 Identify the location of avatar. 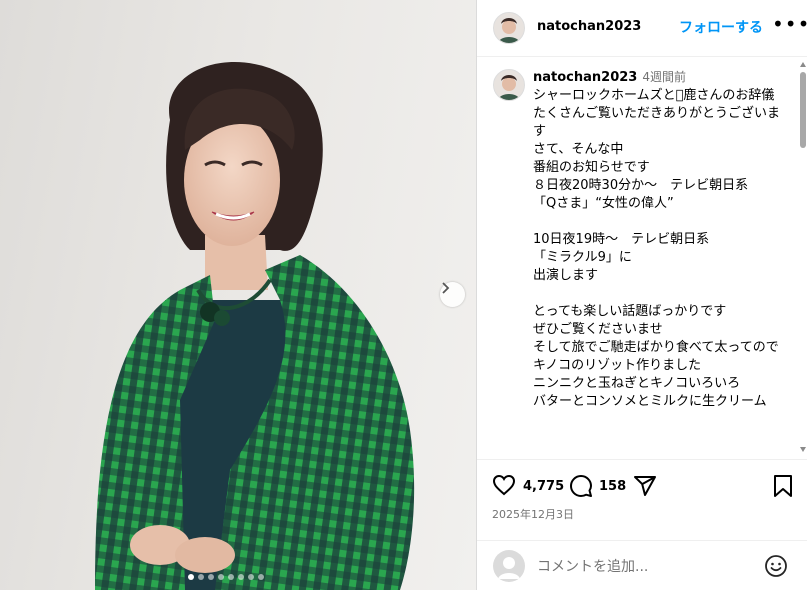
(509, 28).